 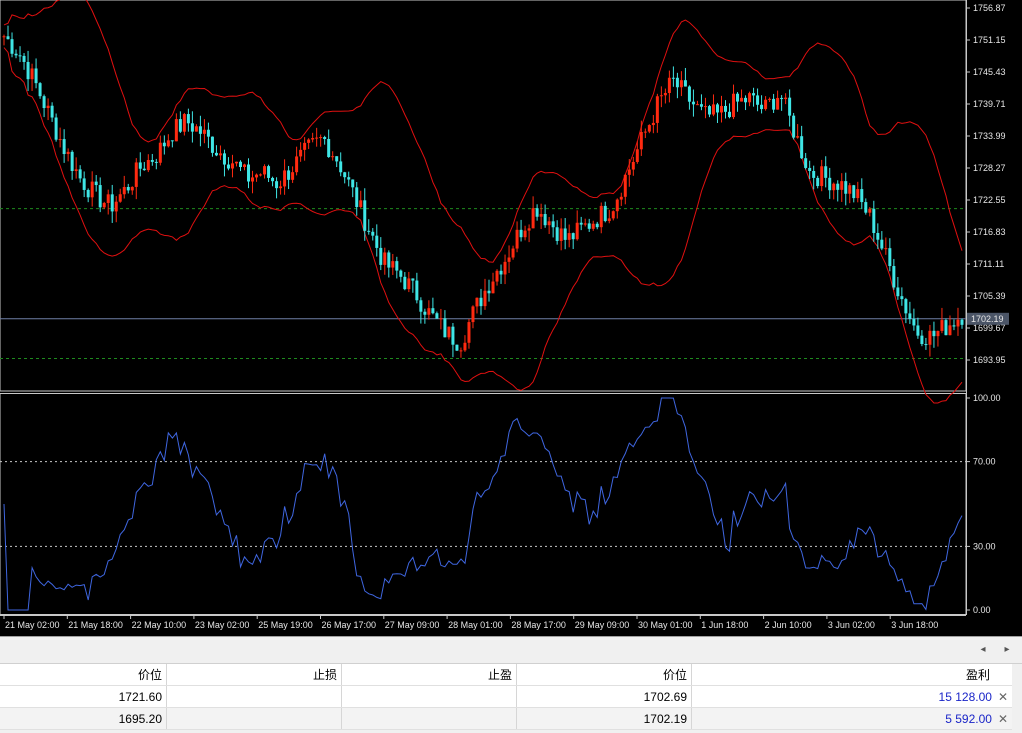 I want to click on price-axis-label: 1693.95, so click(x=989, y=360).